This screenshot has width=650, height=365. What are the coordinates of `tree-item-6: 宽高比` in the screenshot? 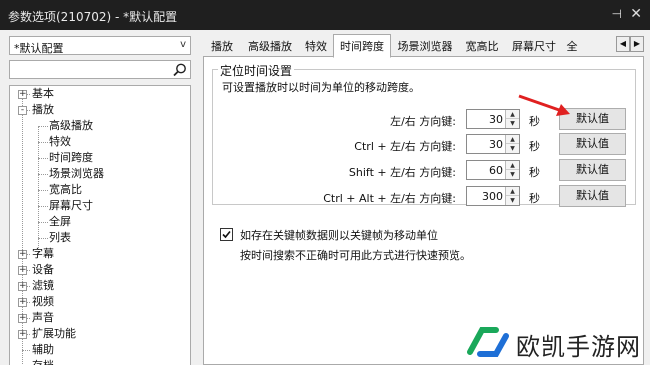 It's located at (65, 190).